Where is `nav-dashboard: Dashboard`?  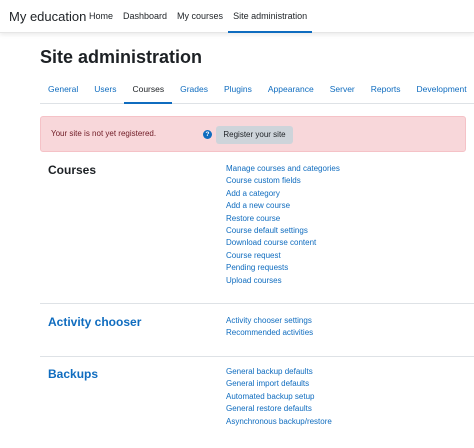 nav-dashboard: Dashboard is located at coordinates (145, 16).